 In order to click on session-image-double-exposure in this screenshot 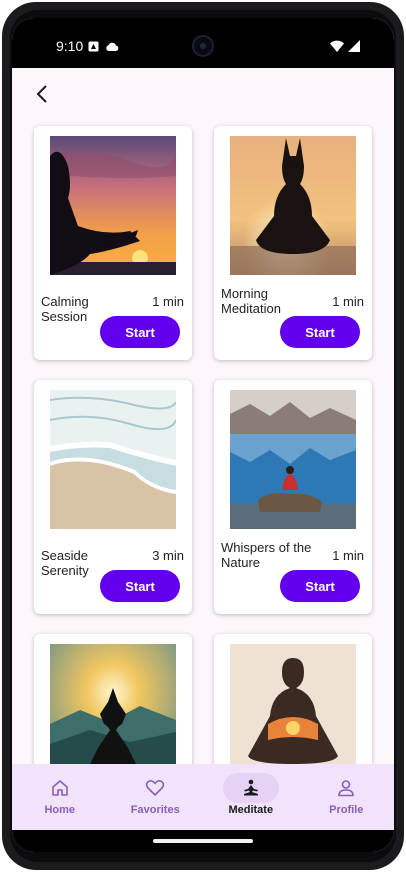, I will do `click(293, 713)`.